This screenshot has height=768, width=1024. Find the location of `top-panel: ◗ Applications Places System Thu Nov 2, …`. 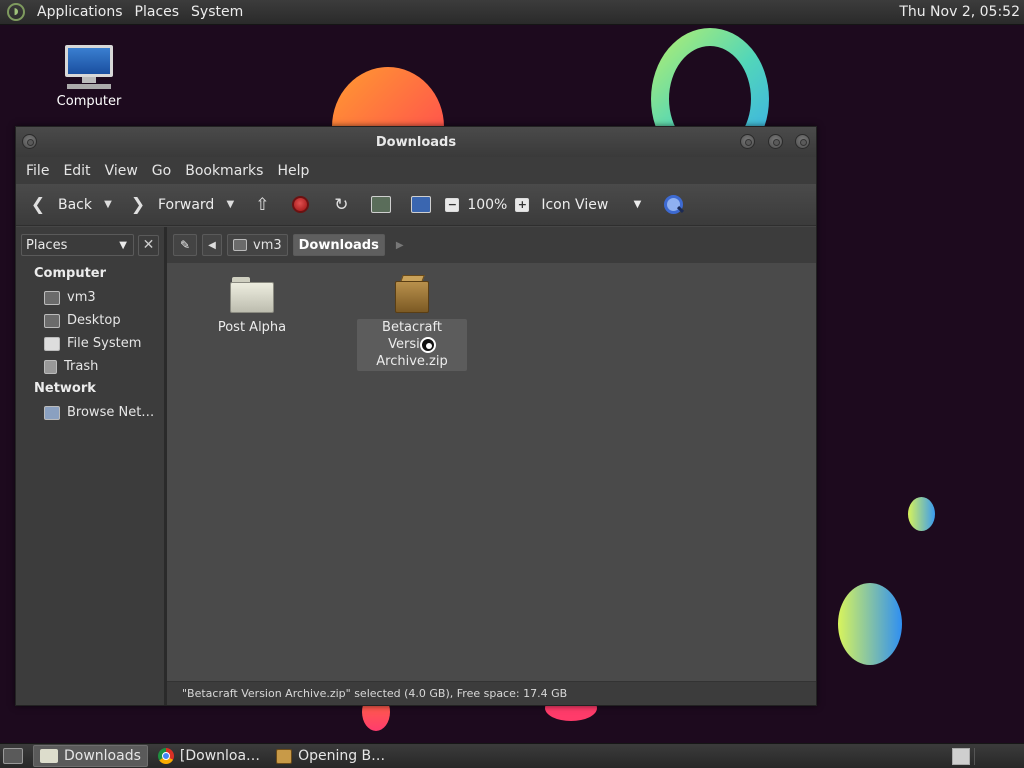

top-panel: ◗ Applications Places System Thu Nov 2, … is located at coordinates (512, 12).